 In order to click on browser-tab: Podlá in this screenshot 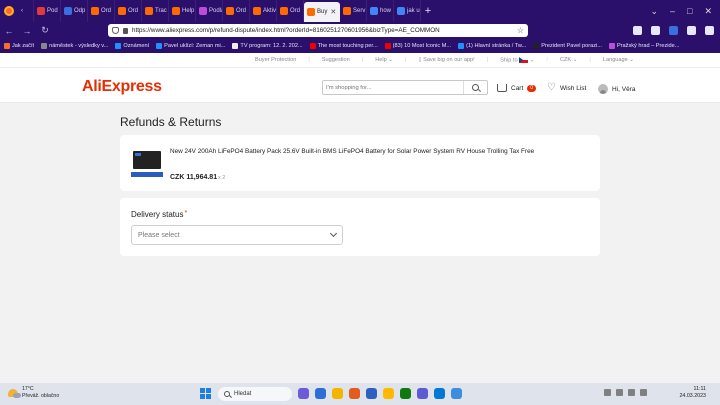, I will do `click(209, 11)`.